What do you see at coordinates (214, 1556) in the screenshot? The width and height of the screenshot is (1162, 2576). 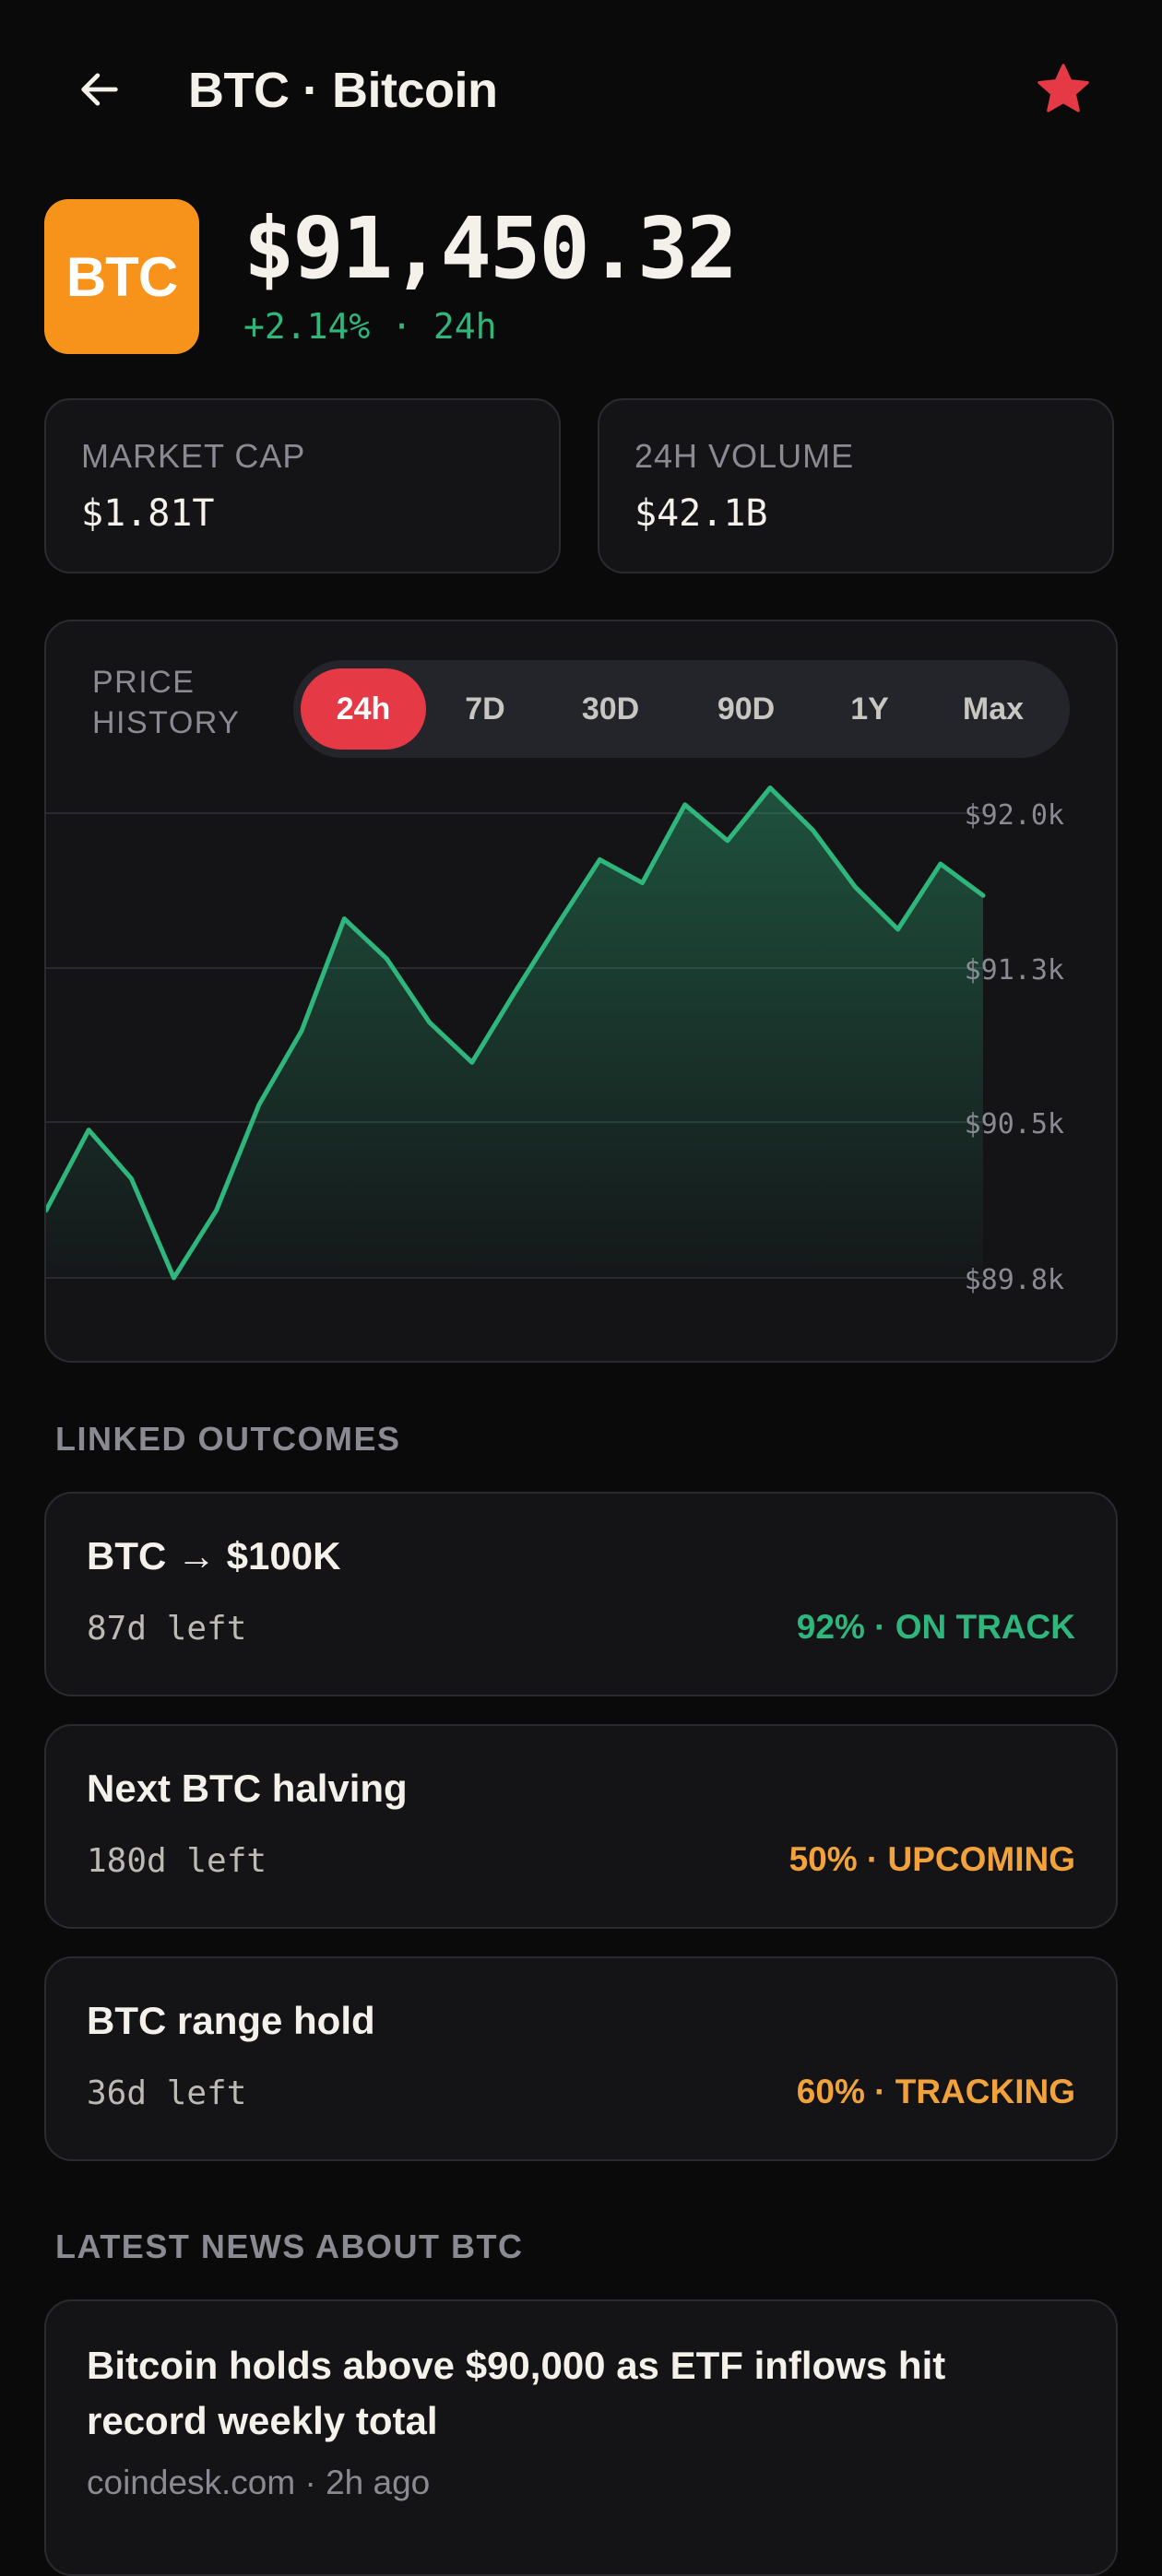 I see `outcome-name: BTC → $100K` at bounding box center [214, 1556].